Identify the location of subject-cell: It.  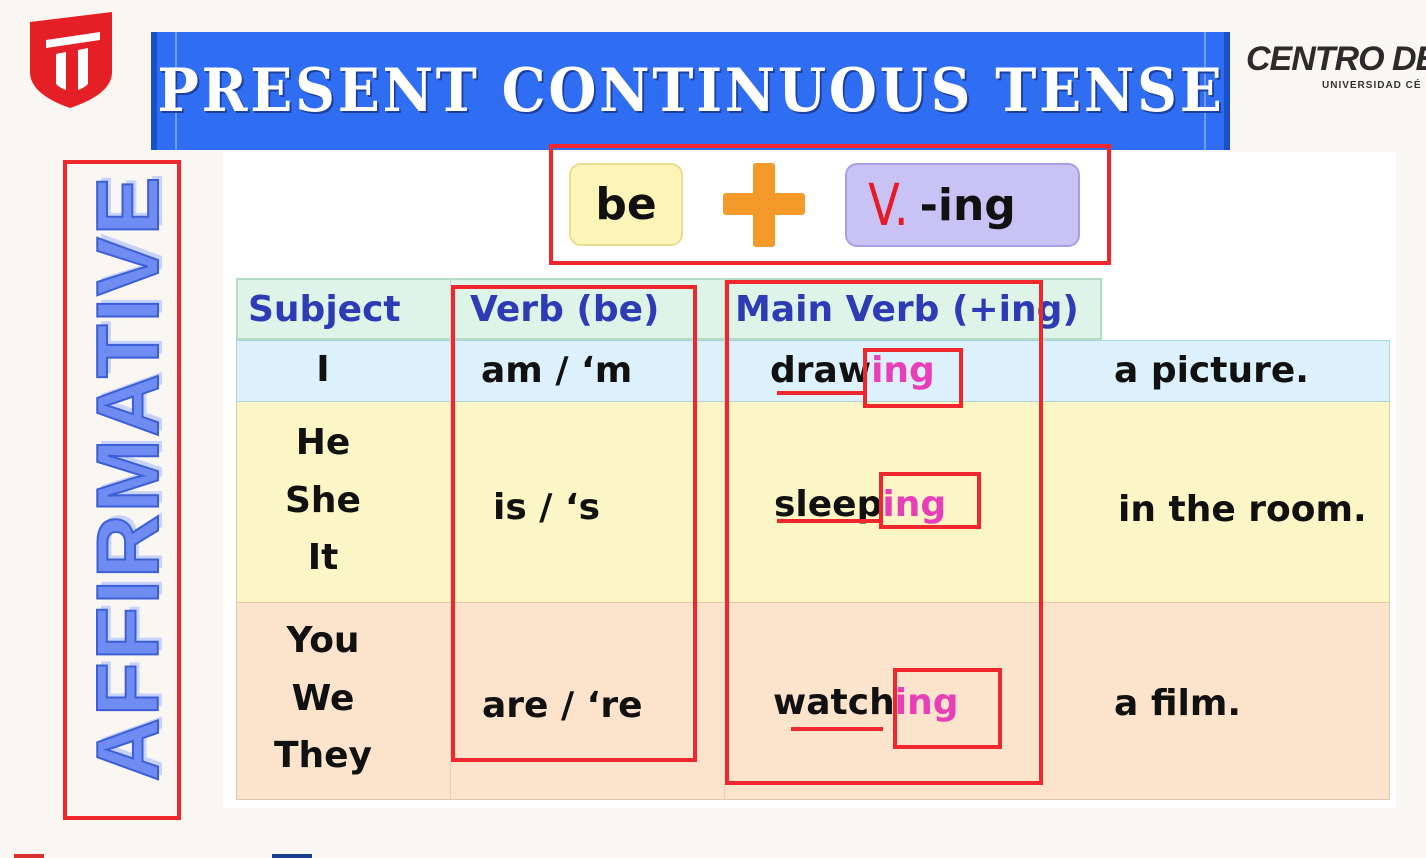
(323, 557).